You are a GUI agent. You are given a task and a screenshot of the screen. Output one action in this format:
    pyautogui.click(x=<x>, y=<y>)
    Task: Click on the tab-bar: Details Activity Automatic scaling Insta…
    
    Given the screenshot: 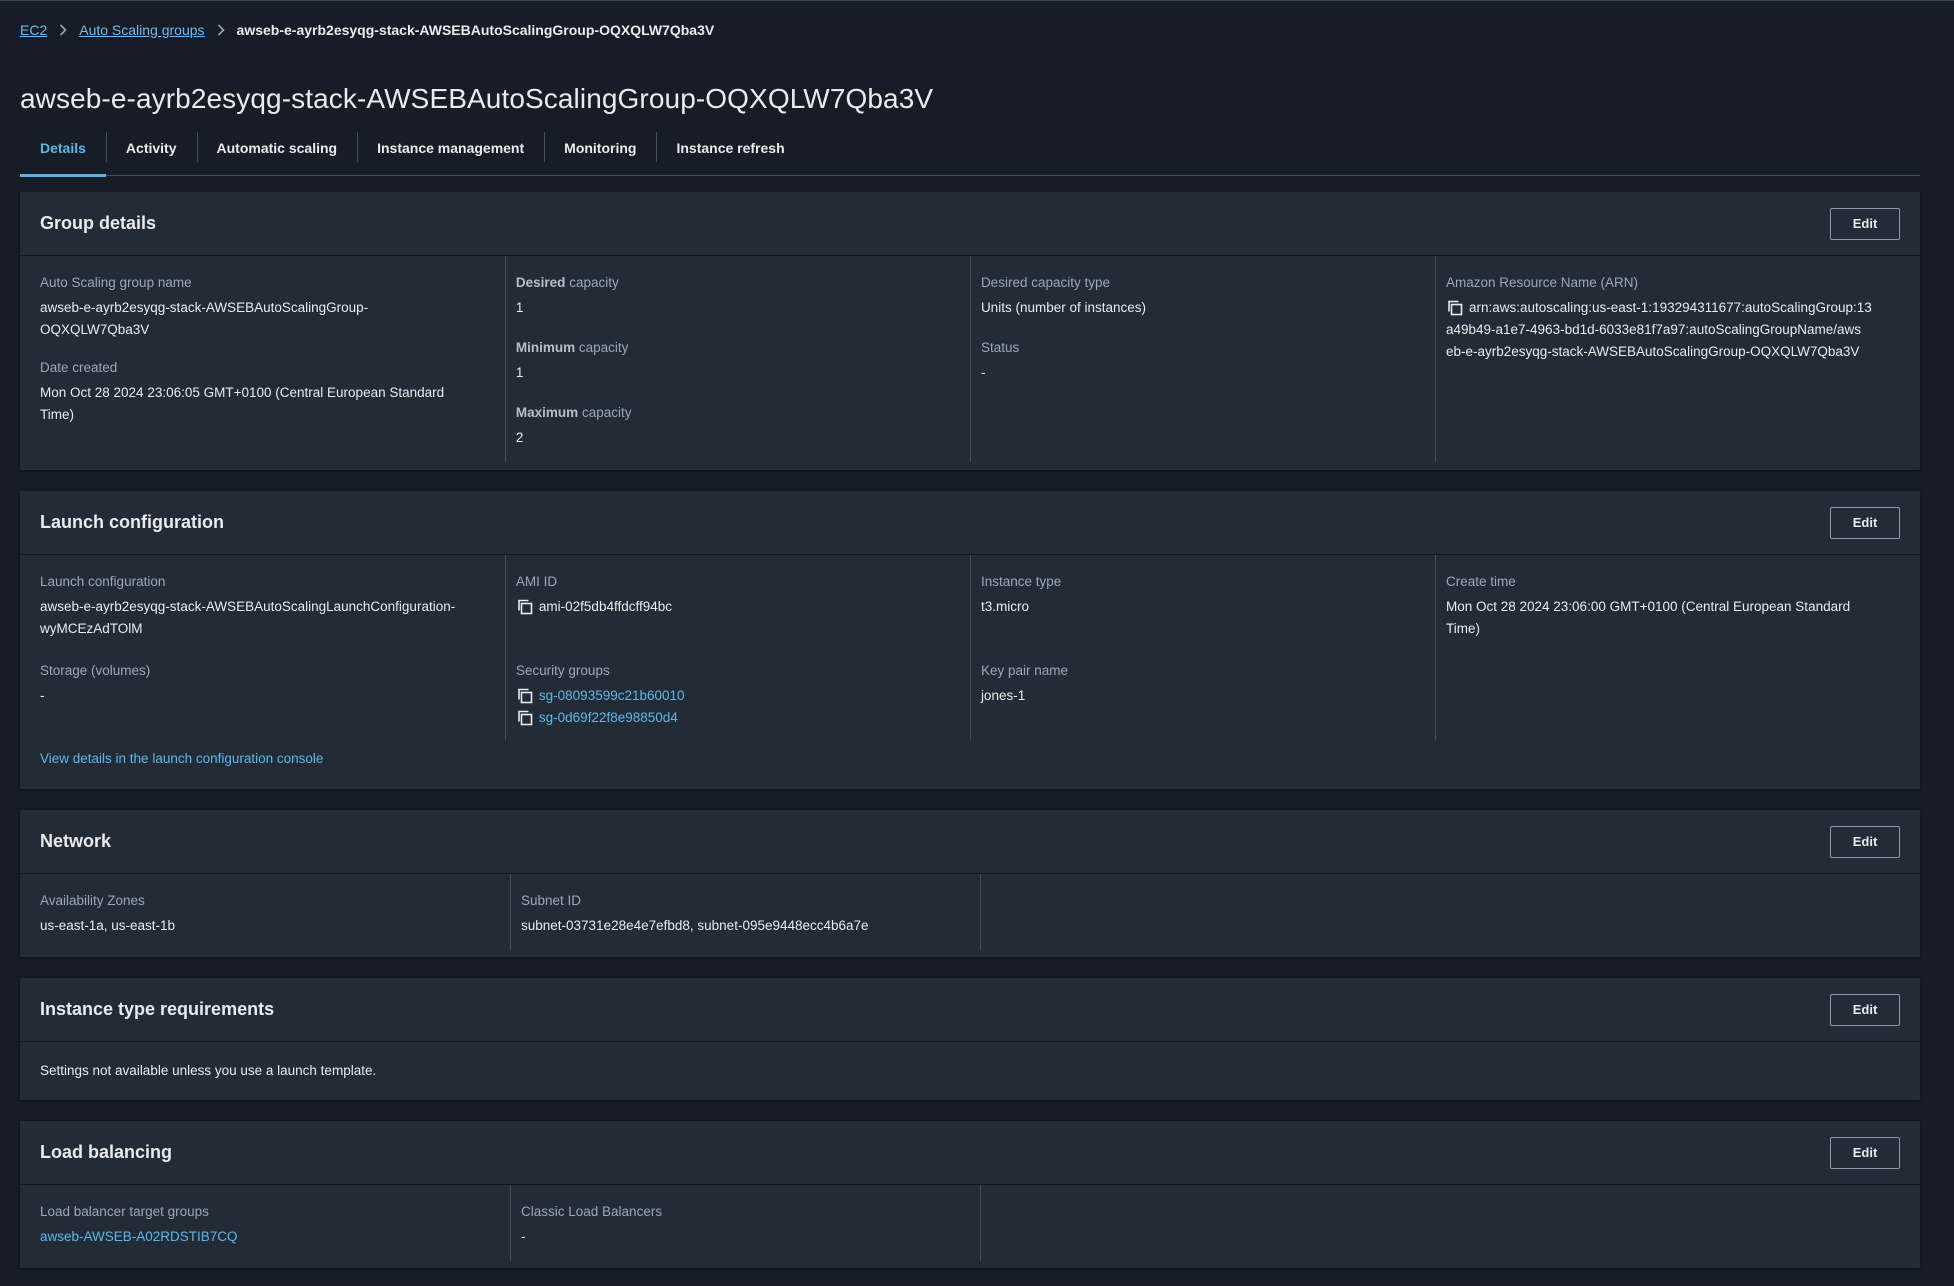 What is the action you would take?
    pyautogui.click(x=970, y=153)
    